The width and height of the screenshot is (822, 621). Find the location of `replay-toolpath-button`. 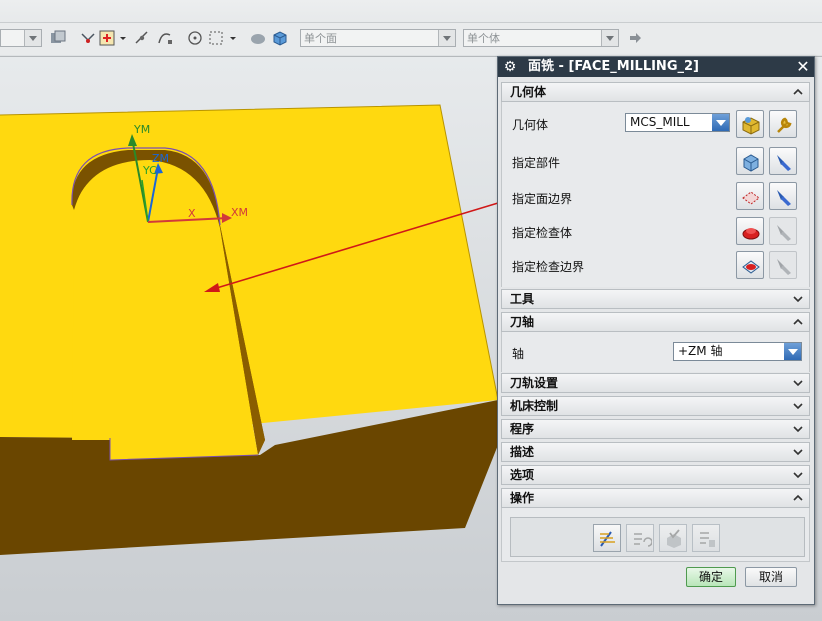

replay-toolpath-button is located at coordinates (640, 538).